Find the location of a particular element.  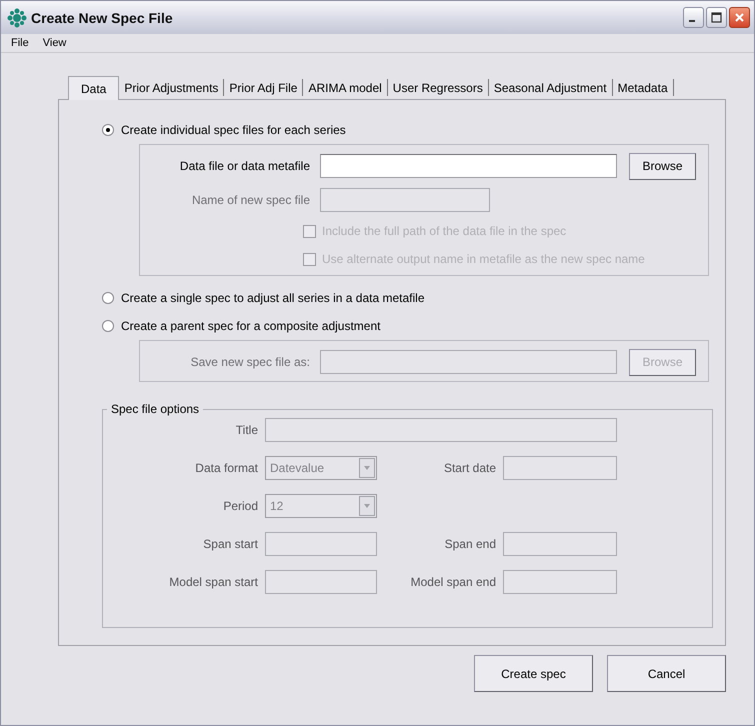

dialog-button: Create spec is located at coordinates (533, 673).